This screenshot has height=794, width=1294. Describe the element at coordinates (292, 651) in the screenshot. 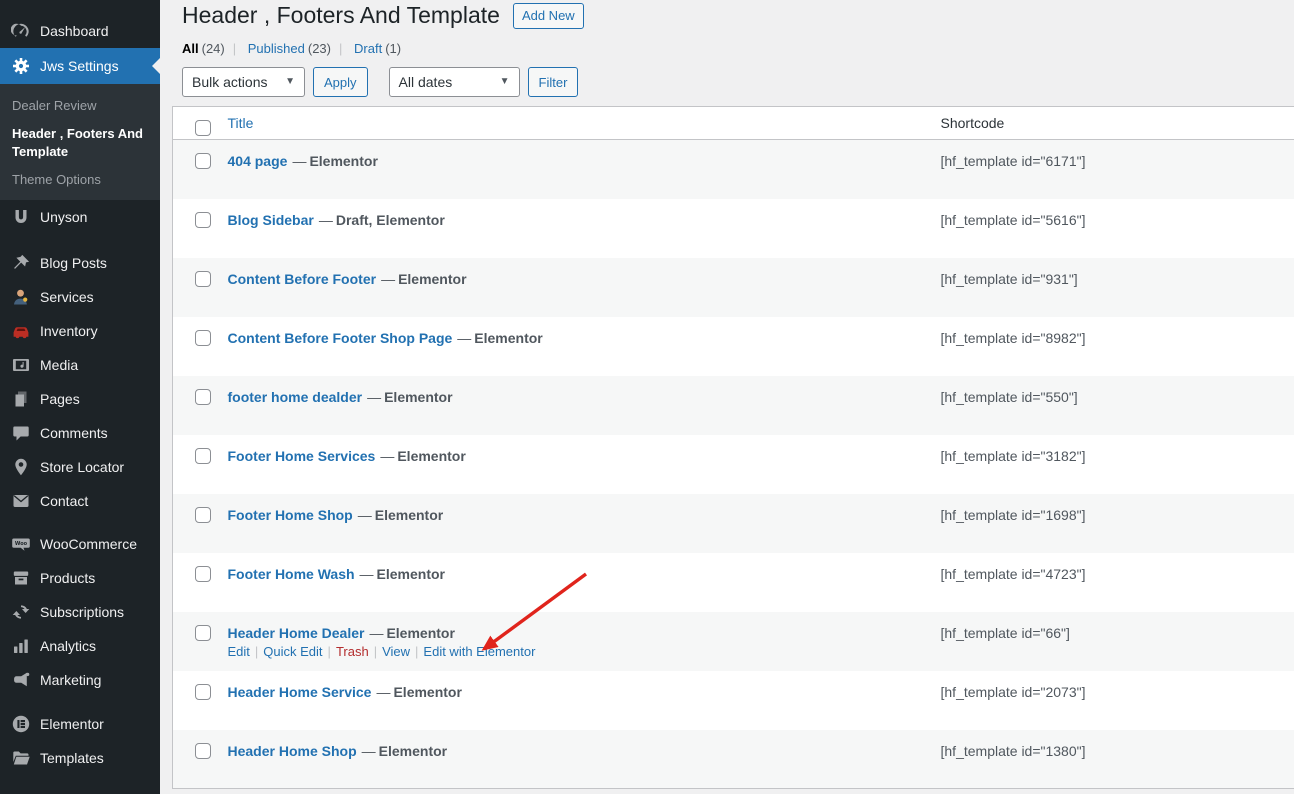

I see `action-quick-edit: Quick Edit` at that location.